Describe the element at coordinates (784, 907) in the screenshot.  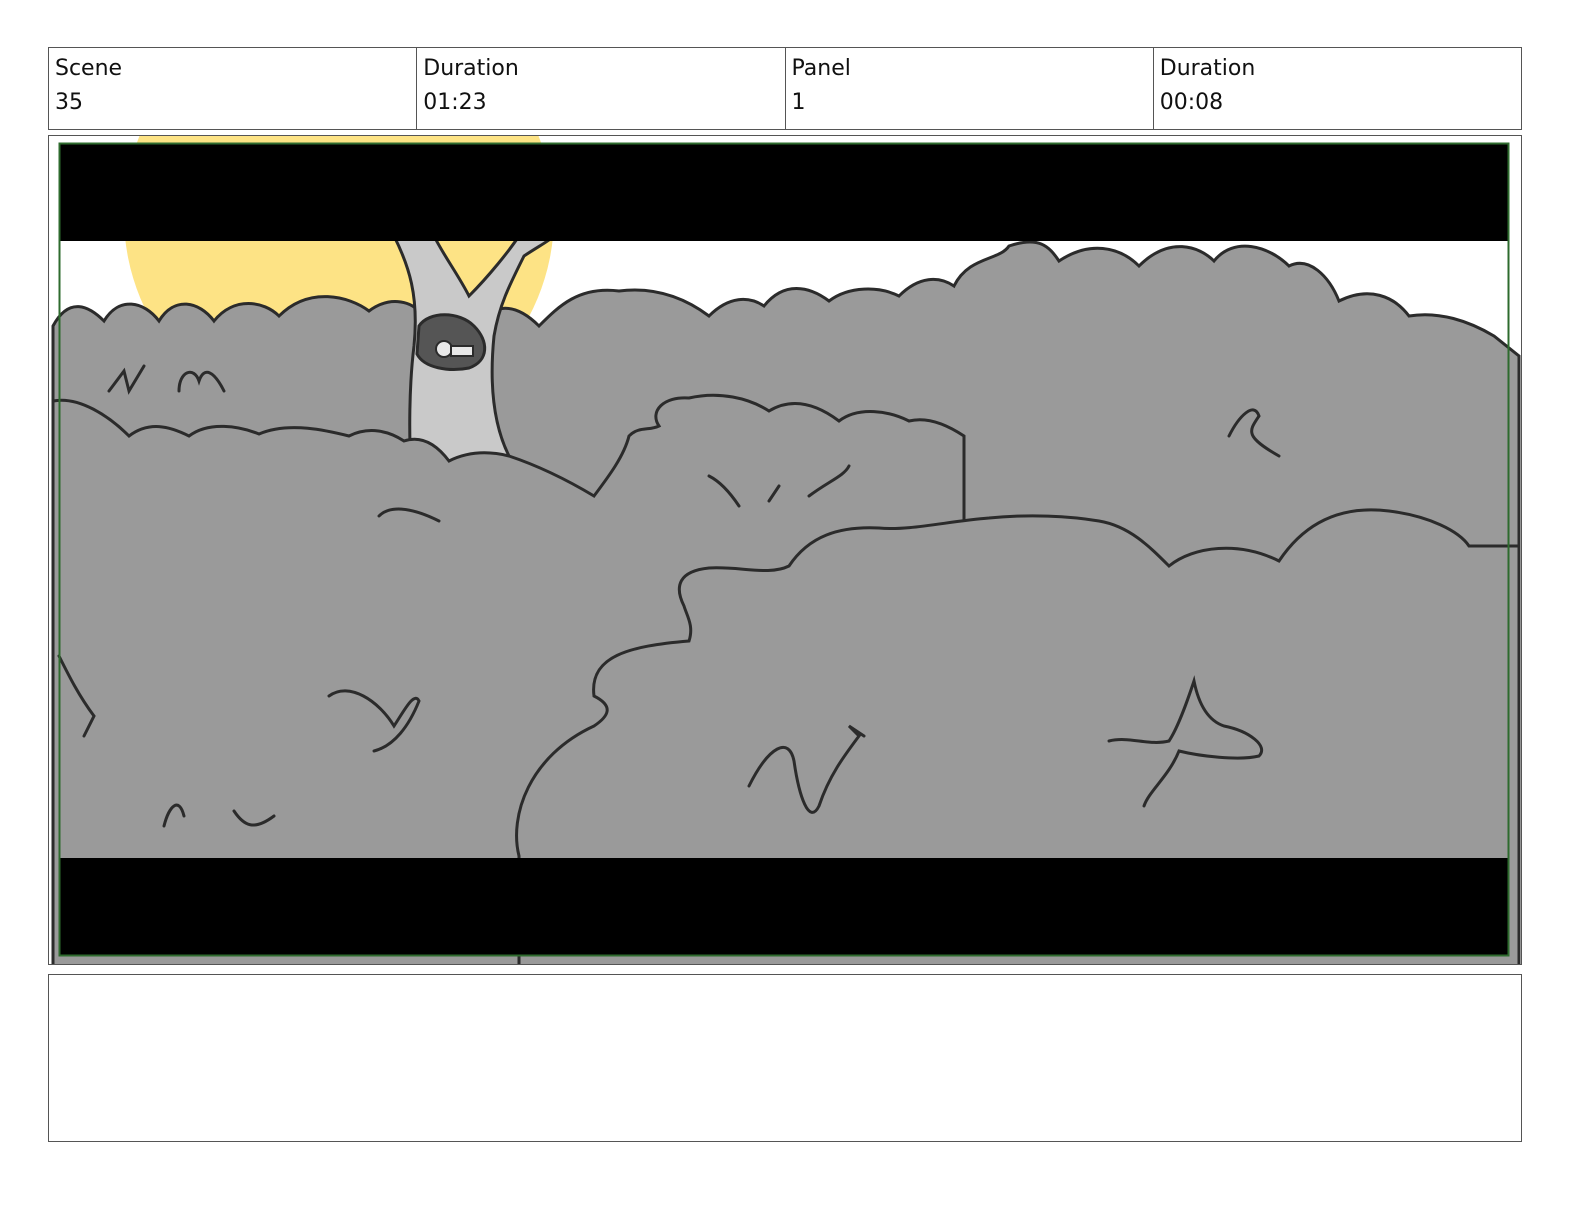
I see `letterbox-bottom` at that location.